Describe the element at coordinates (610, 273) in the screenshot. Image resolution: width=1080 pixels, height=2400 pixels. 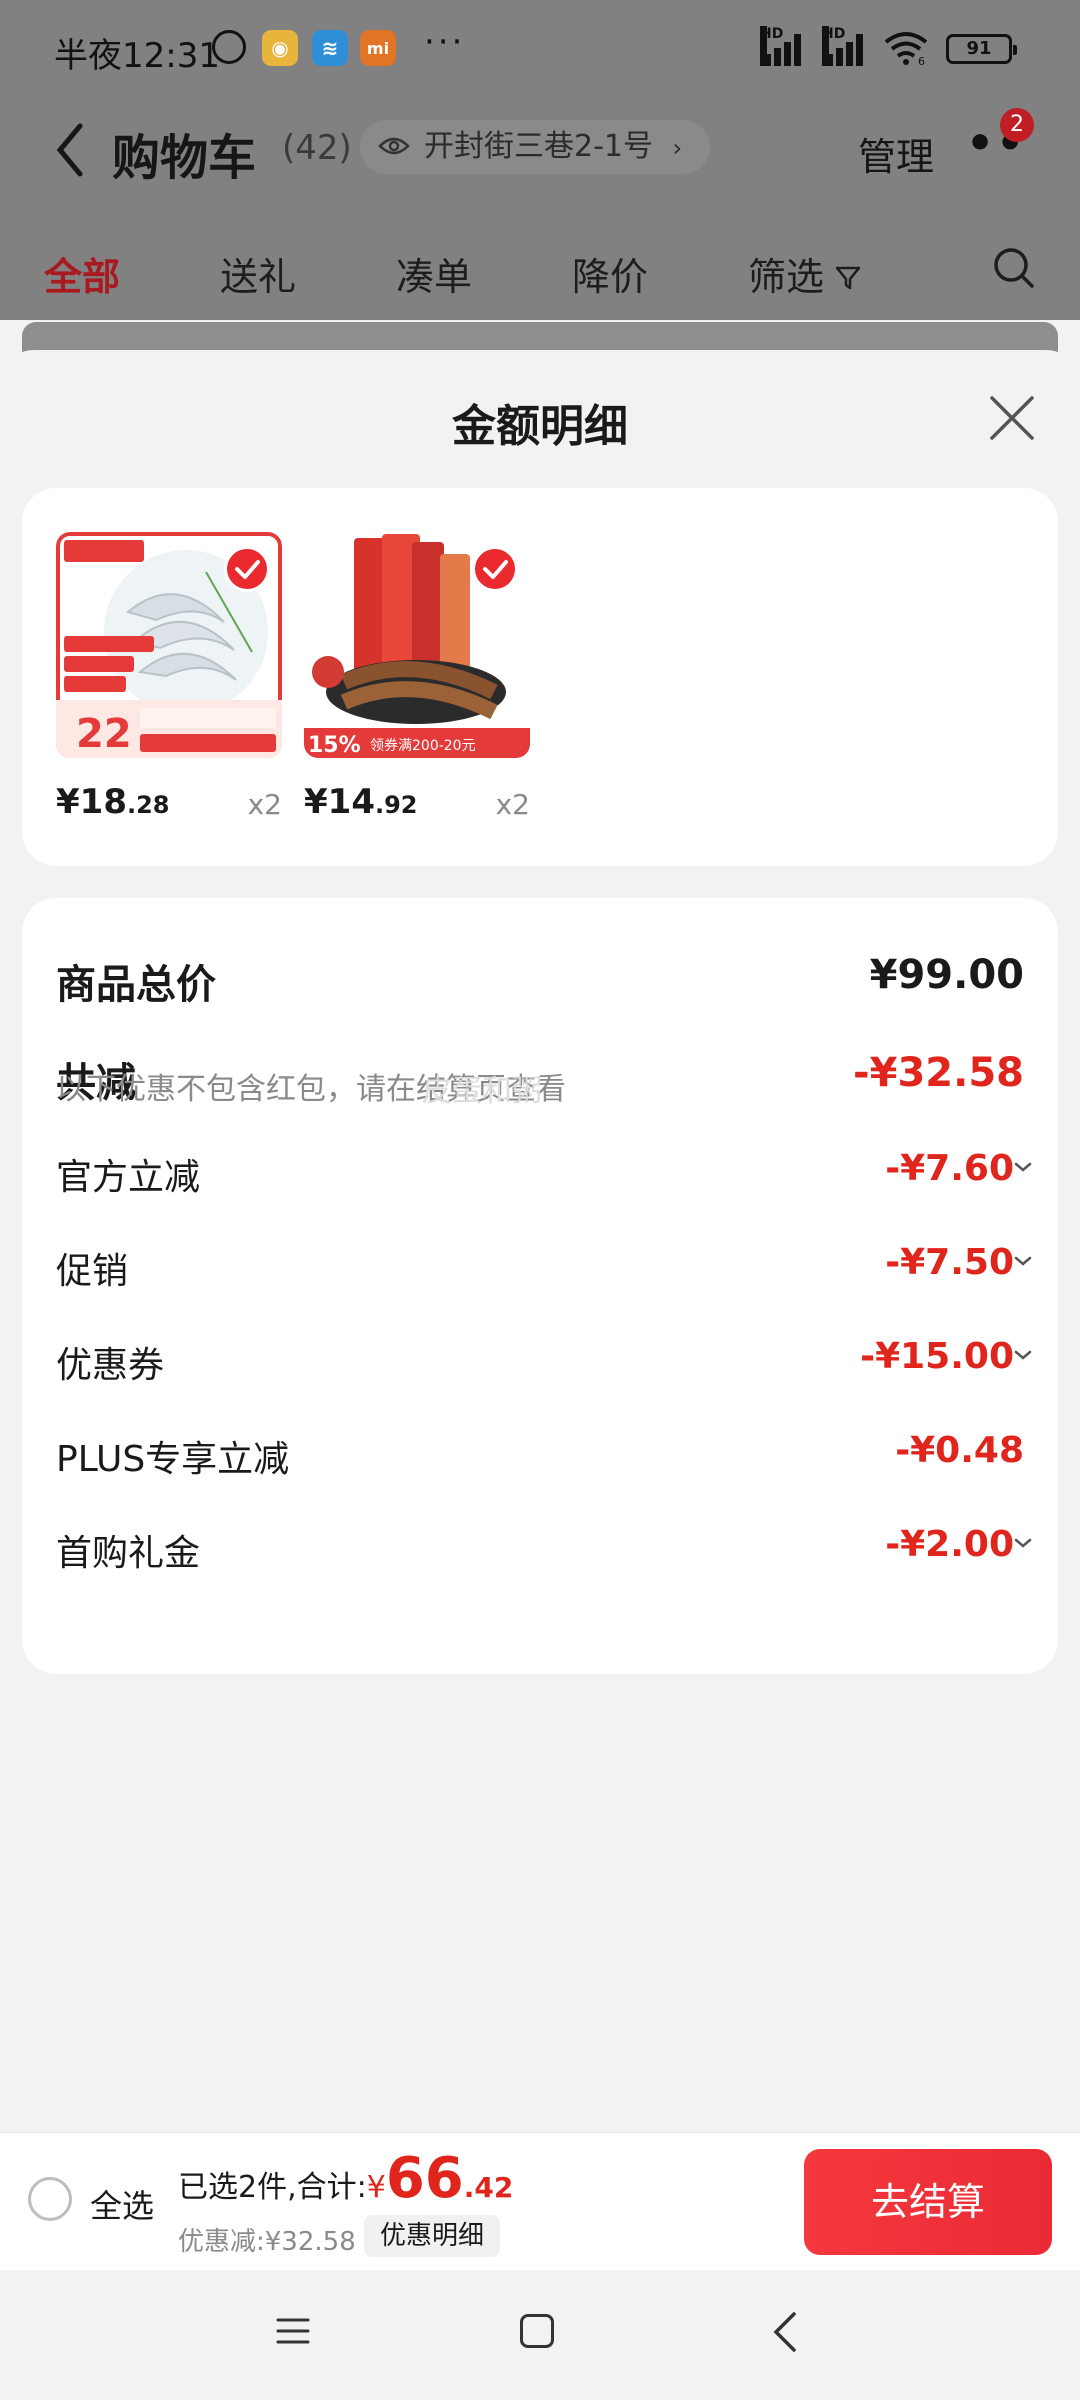
I see `tab-price-drop: 降价` at that location.